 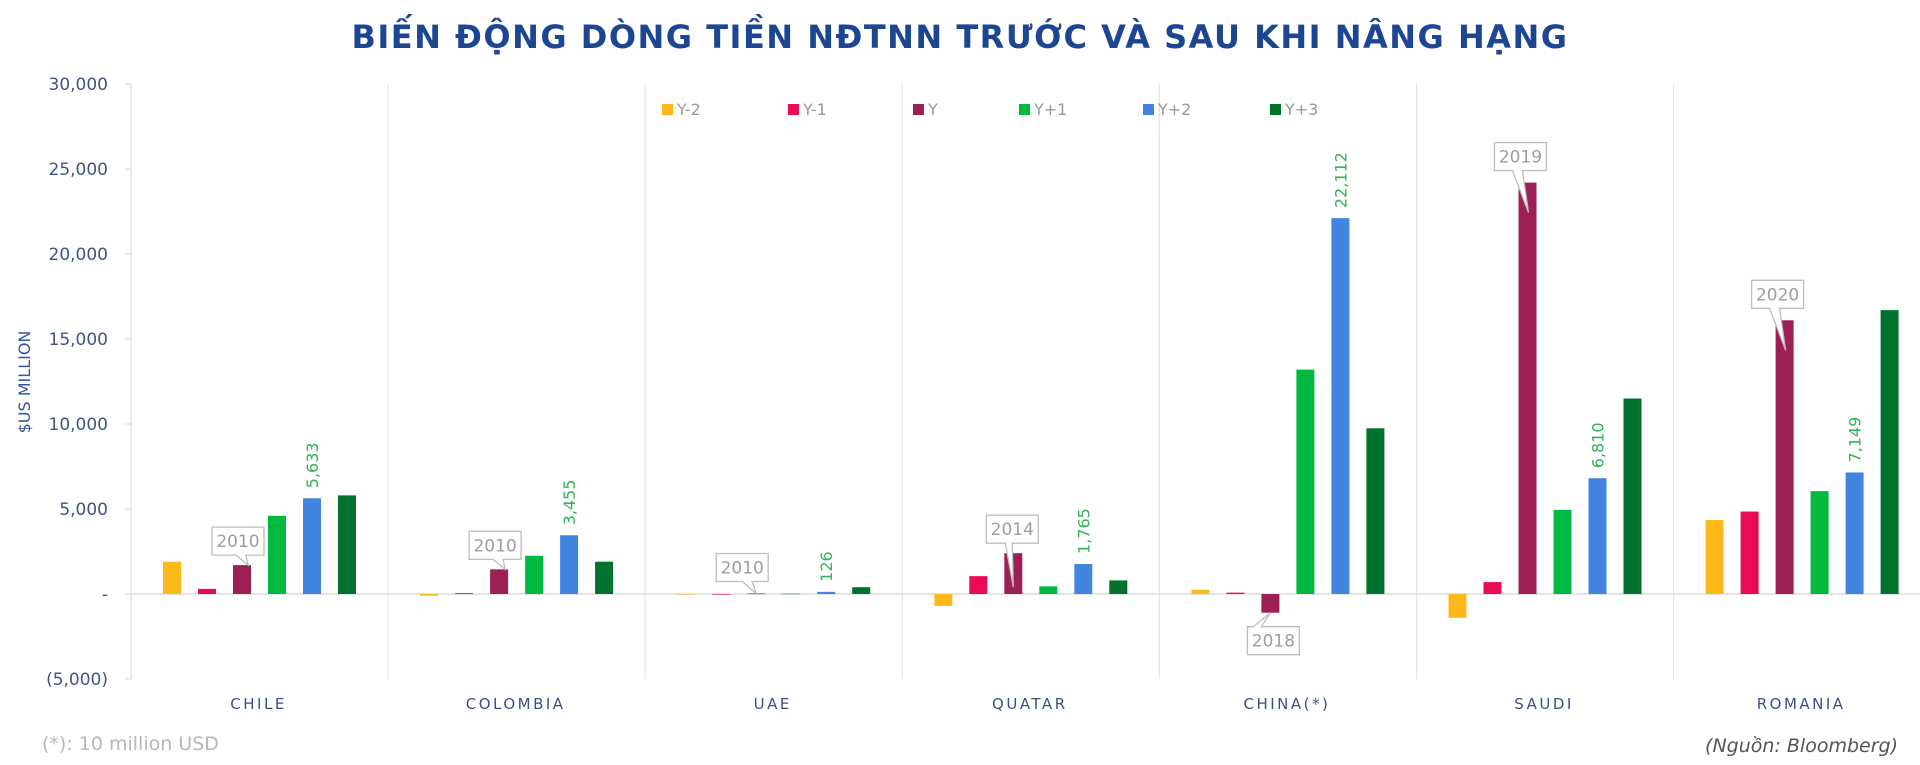 I want to click on y-tick-label: 25,000, so click(x=78, y=170).